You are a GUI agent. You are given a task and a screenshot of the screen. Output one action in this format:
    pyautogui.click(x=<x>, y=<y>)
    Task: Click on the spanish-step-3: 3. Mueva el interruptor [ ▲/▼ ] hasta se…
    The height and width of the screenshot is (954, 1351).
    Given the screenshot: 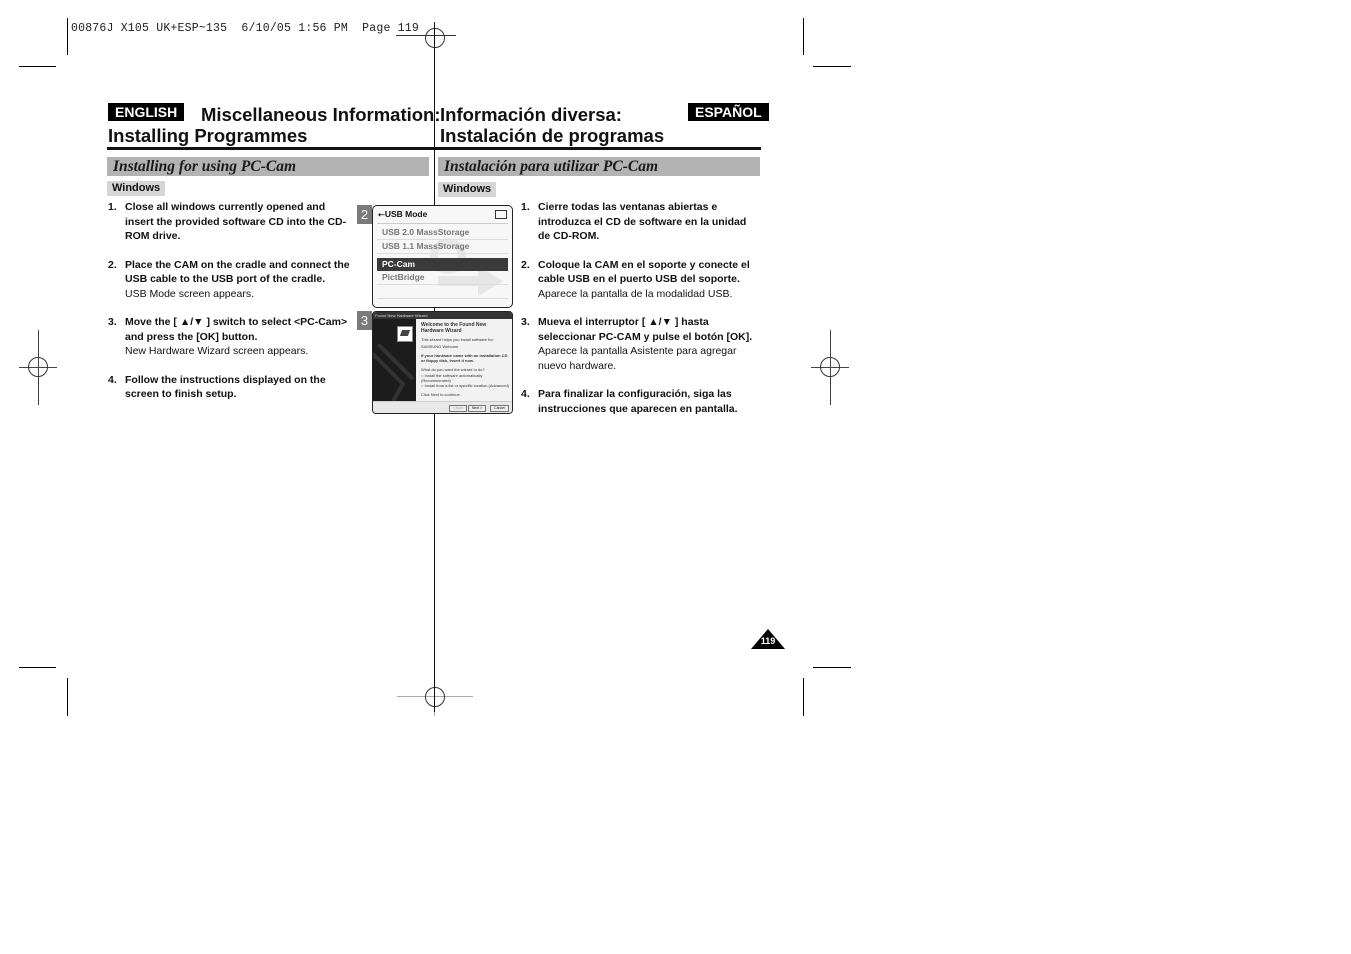 What is the action you would take?
    pyautogui.click(x=637, y=344)
    